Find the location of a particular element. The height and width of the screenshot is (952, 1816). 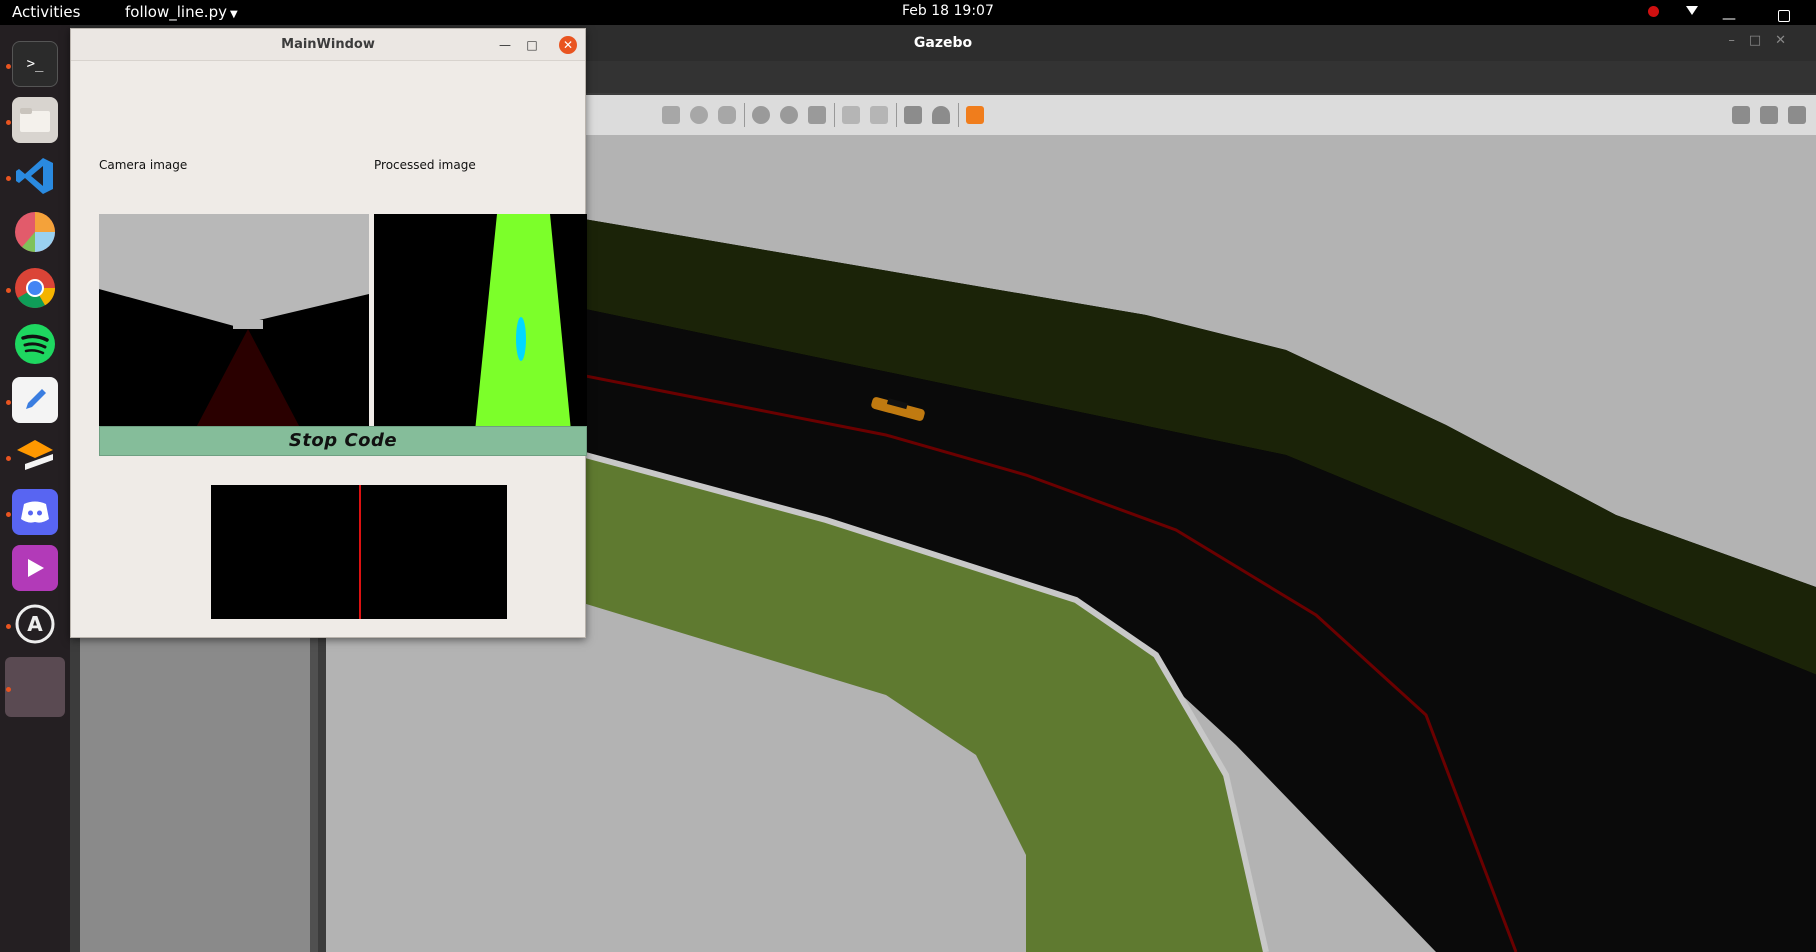

minimize-icon: — is located at coordinates (505, 45).